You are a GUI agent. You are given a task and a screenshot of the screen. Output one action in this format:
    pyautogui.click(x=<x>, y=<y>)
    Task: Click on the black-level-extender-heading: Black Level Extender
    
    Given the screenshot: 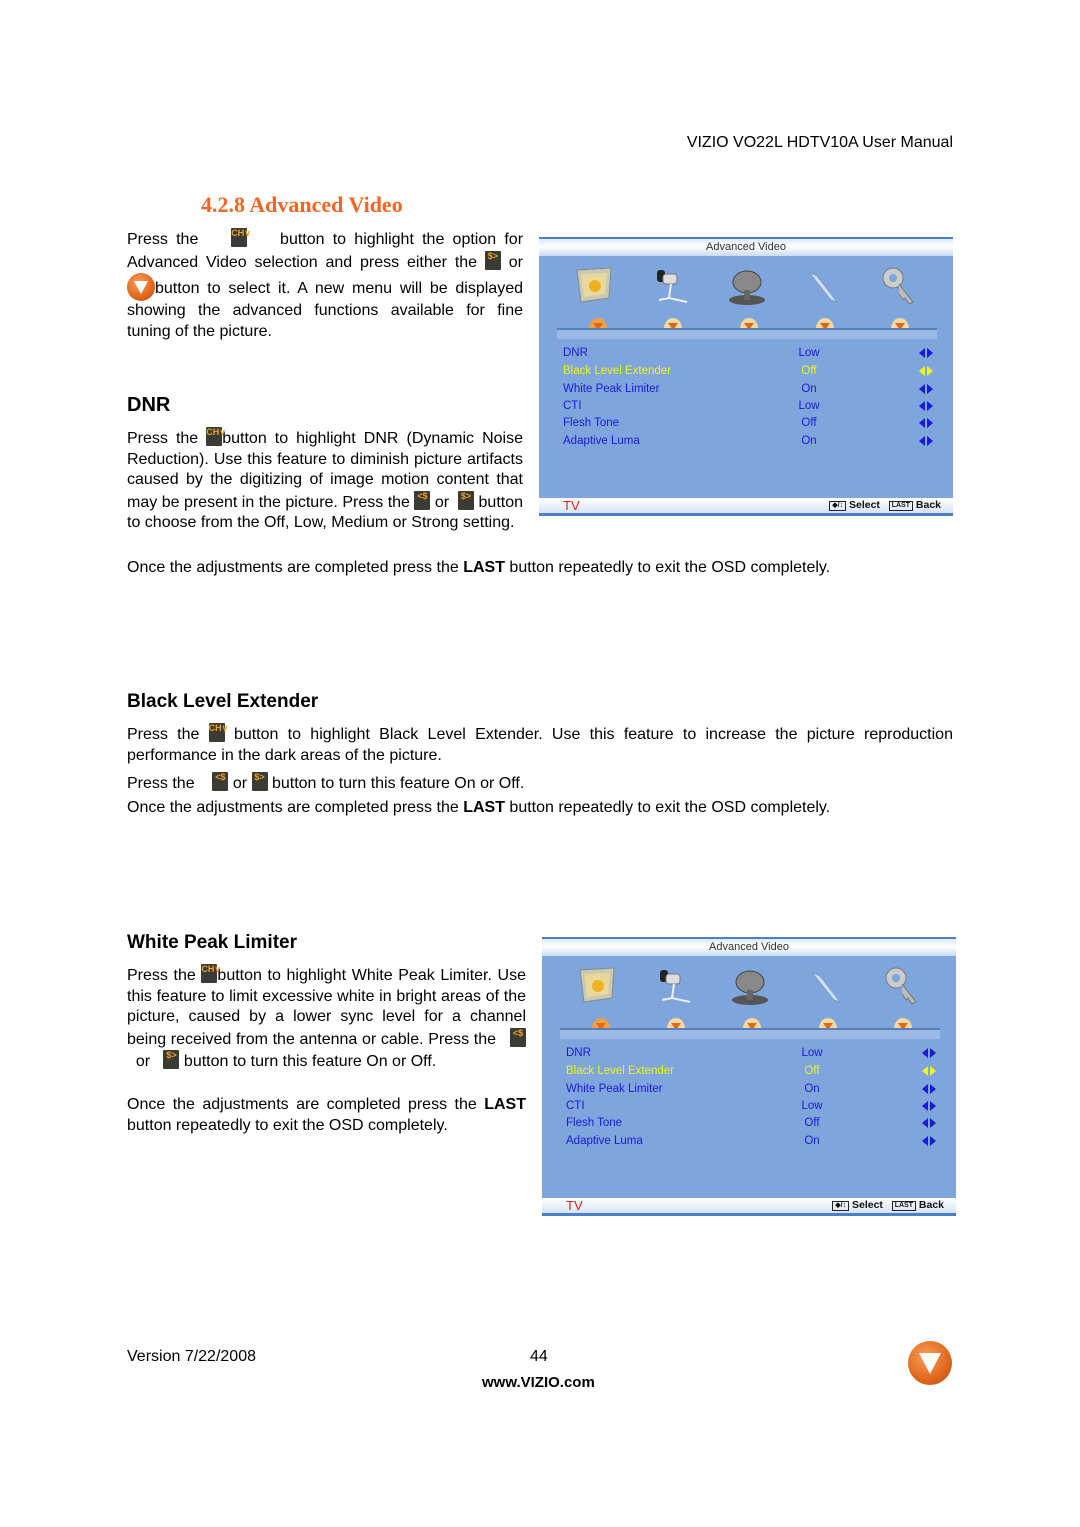 What is the action you would take?
    pyautogui.click(x=223, y=701)
    